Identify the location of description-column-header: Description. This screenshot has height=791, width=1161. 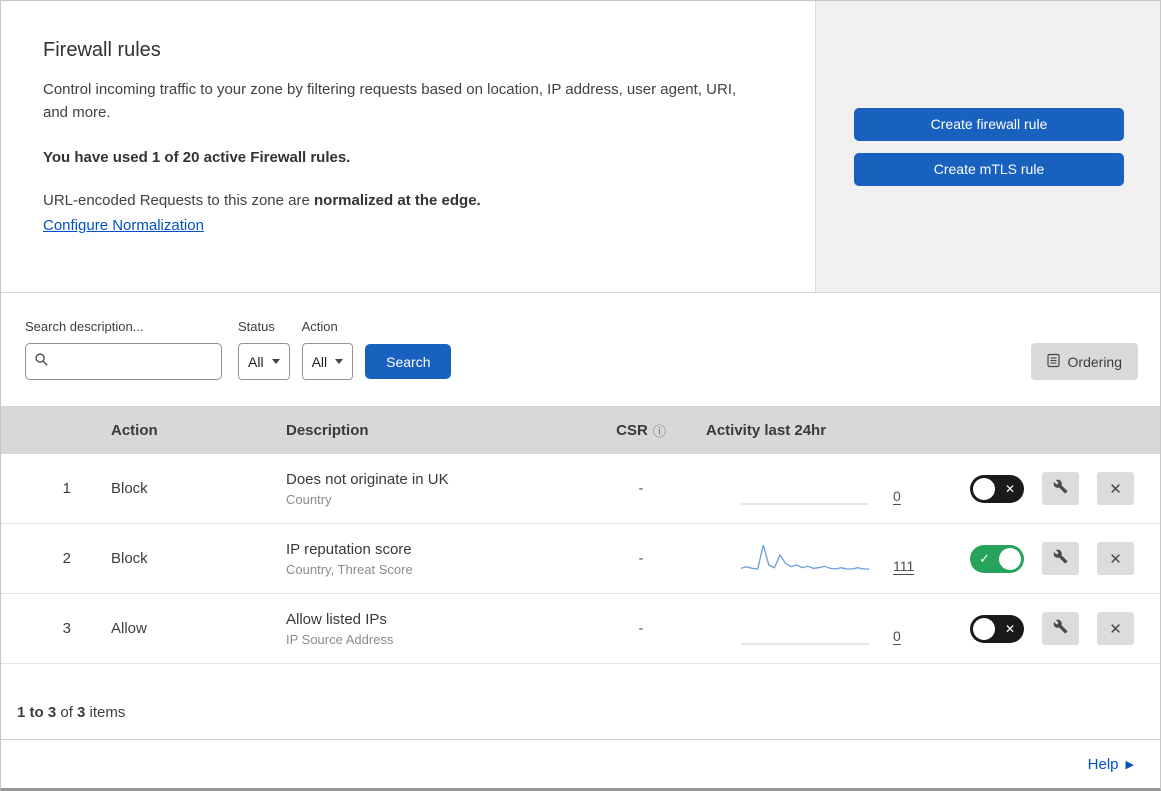
(327, 430).